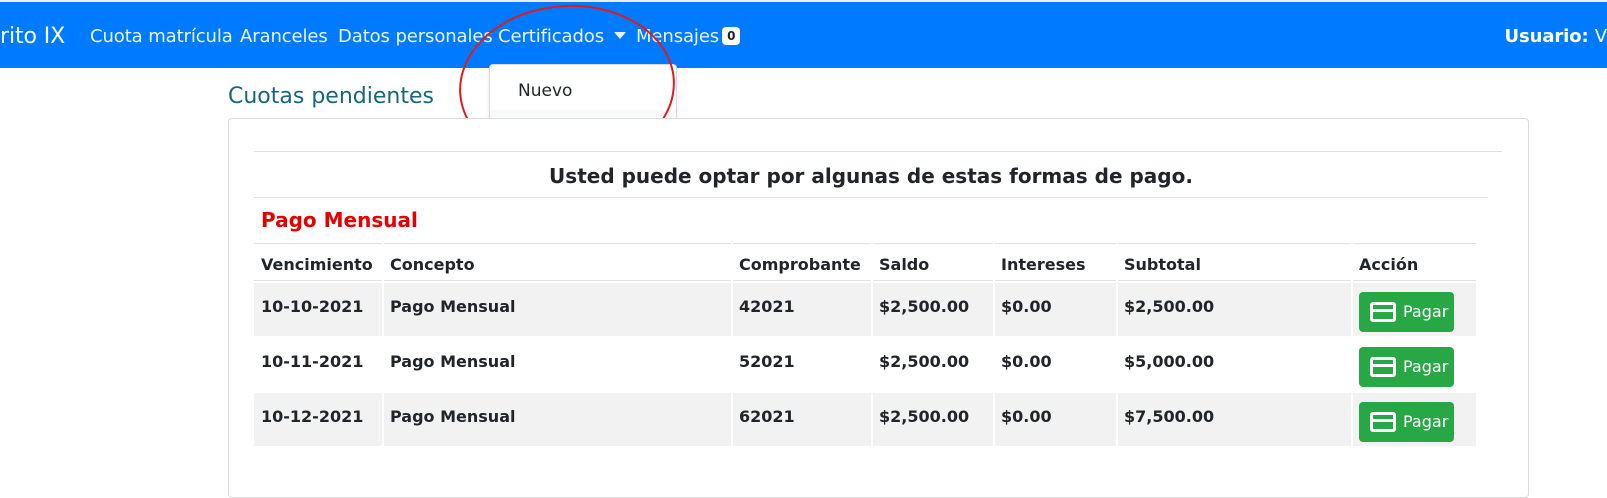 This screenshot has height=498, width=1607. What do you see at coordinates (865, 280) in the screenshot?
I see `table-header-border` at bounding box center [865, 280].